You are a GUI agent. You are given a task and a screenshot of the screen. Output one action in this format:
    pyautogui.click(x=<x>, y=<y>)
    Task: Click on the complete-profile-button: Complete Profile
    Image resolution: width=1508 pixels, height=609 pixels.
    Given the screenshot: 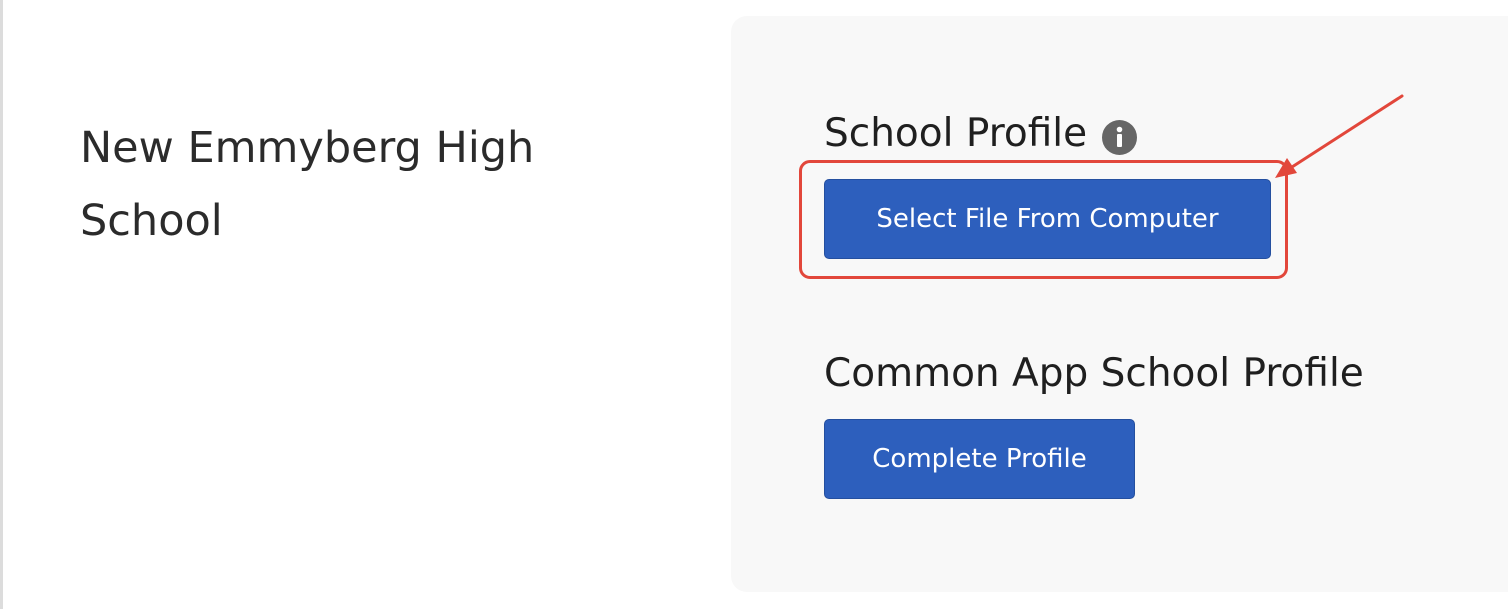 What is the action you would take?
    pyautogui.click(x=979, y=459)
    